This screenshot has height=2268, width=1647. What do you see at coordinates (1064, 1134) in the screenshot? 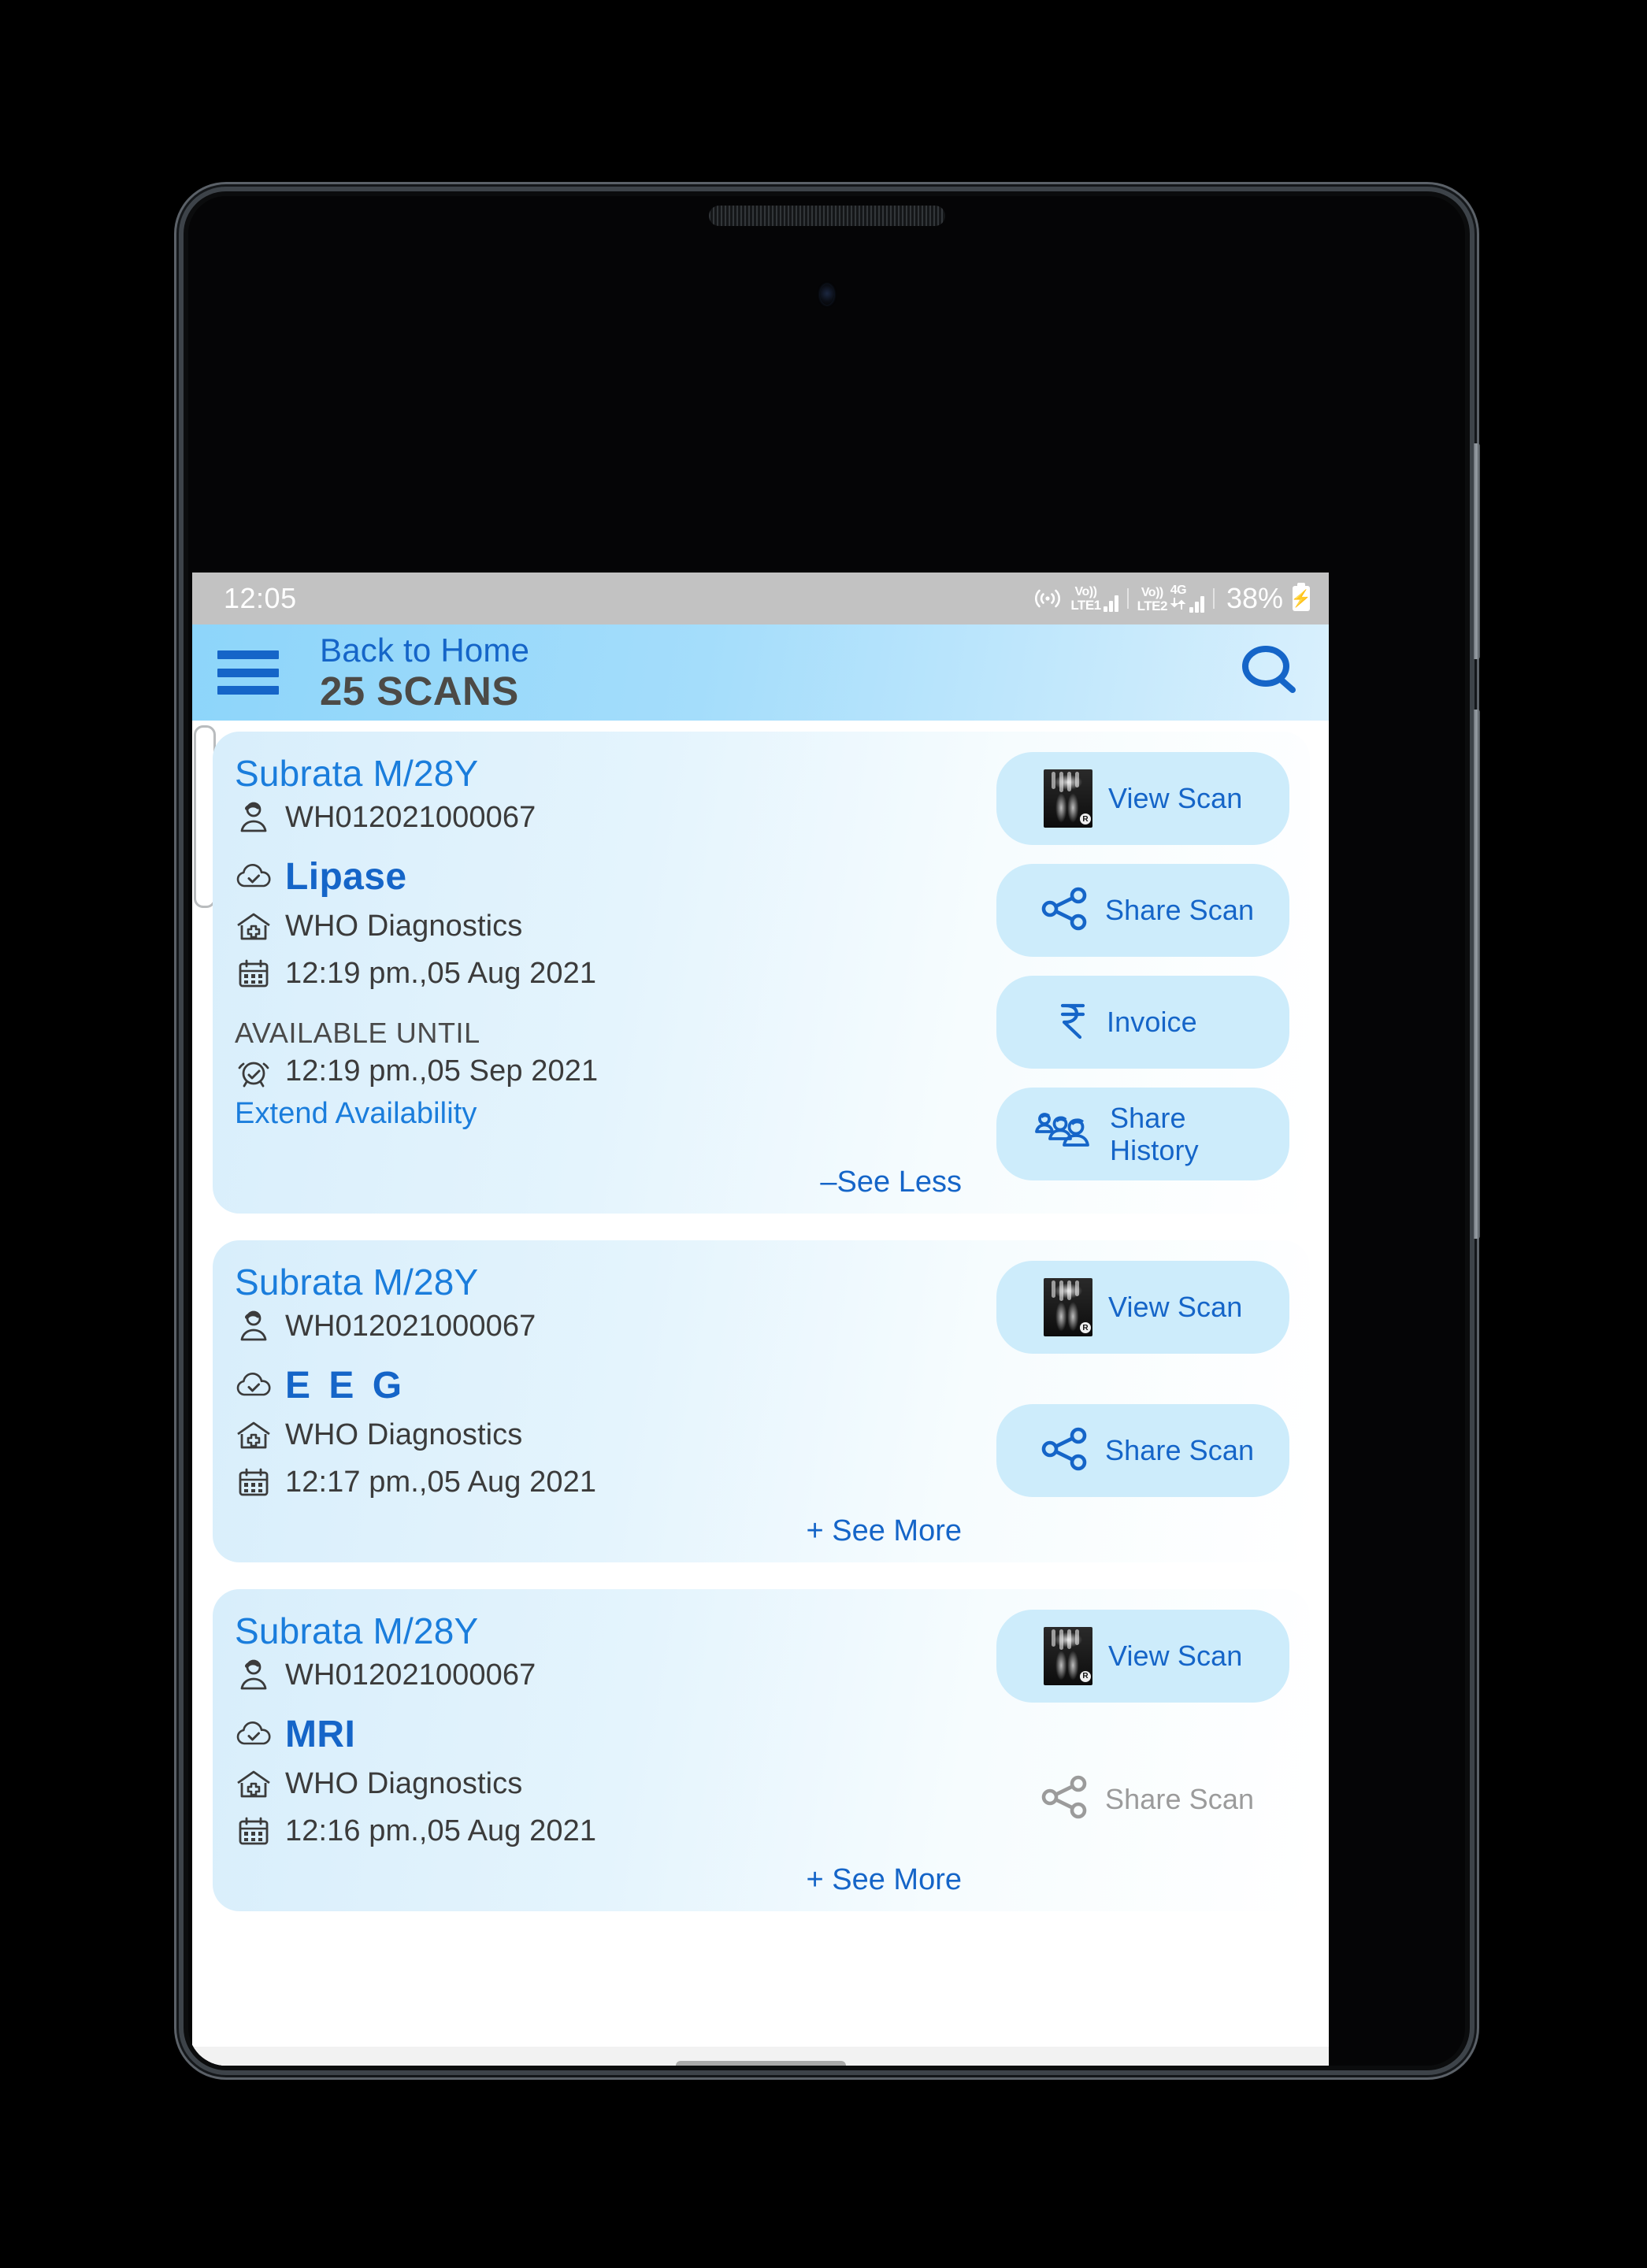
I see `group-people-icon` at bounding box center [1064, 1134].